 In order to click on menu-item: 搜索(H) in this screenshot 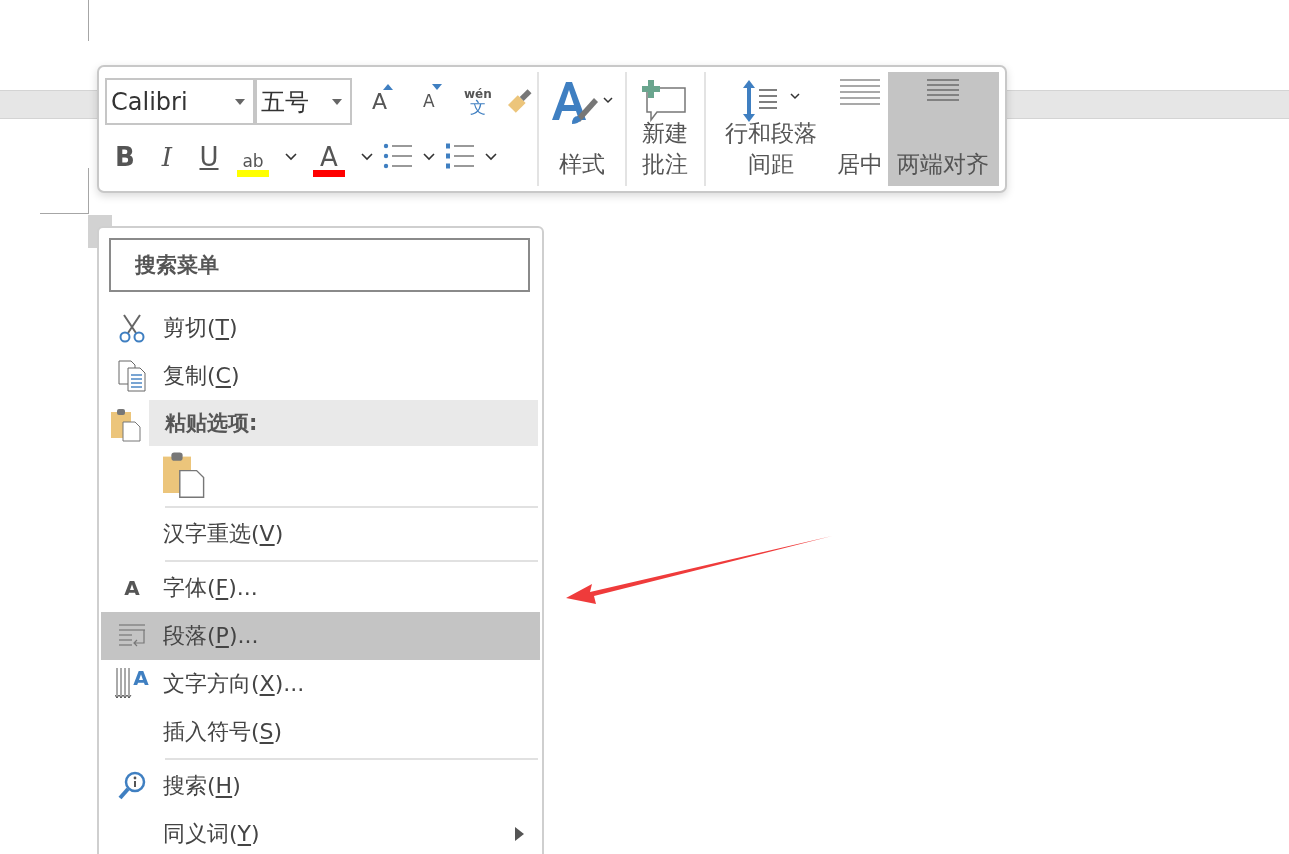, I will do `click(320, 786)`.